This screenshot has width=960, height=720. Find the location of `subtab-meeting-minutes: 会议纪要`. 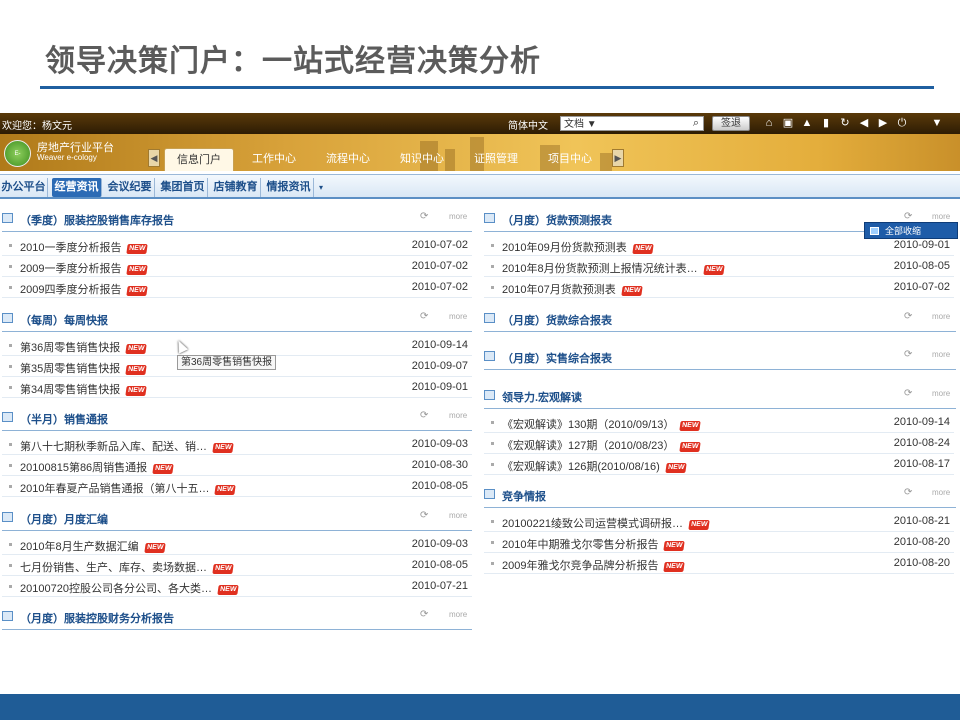

subtab-meeting-minutes: 会议纪要 is located at coordinates (130, 187).